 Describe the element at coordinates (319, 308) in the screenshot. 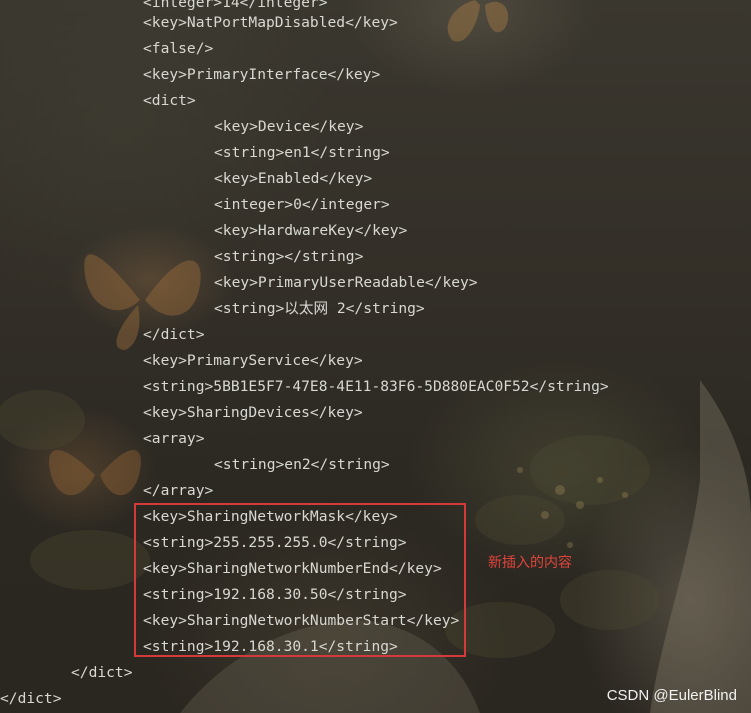

I see `code-line: <string>以太网 2</string>` at that location.